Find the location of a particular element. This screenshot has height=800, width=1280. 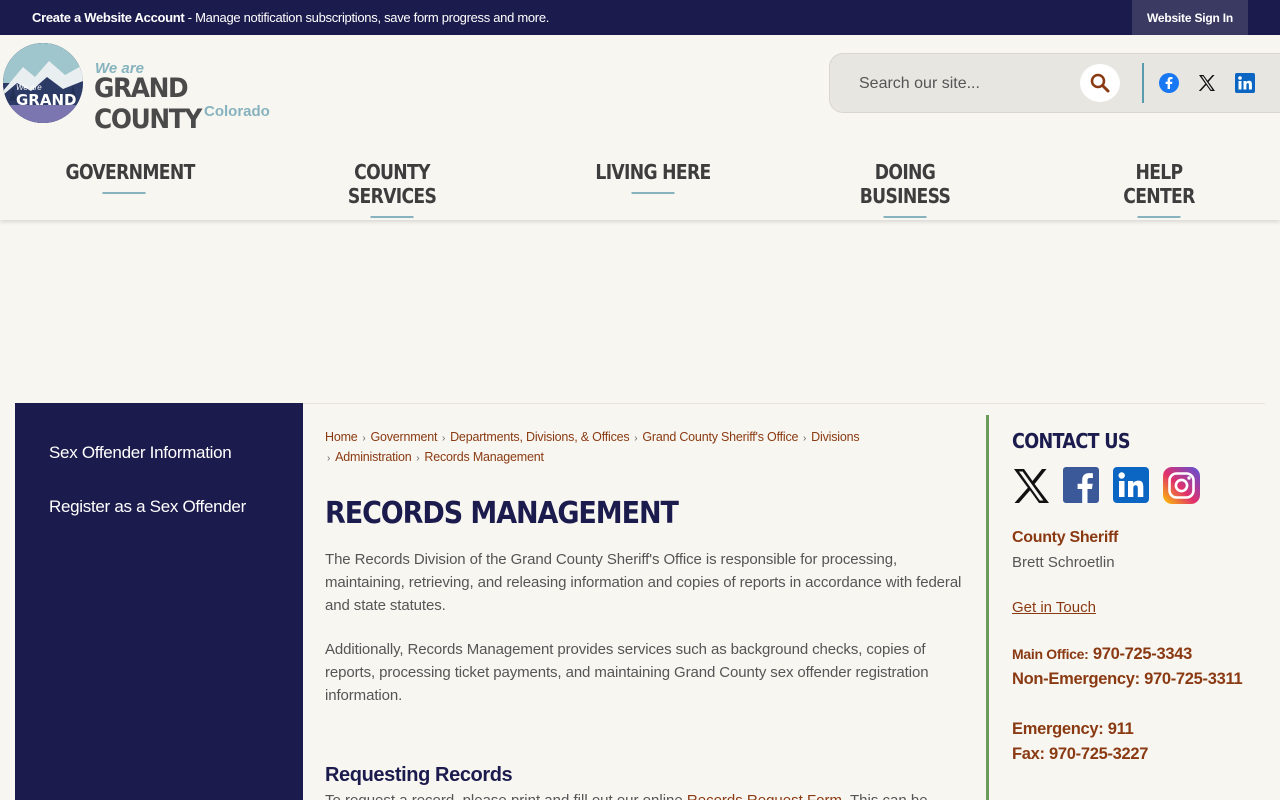

nav-help-center-label: HELP CENTER is located at coordinates (1159, 184).